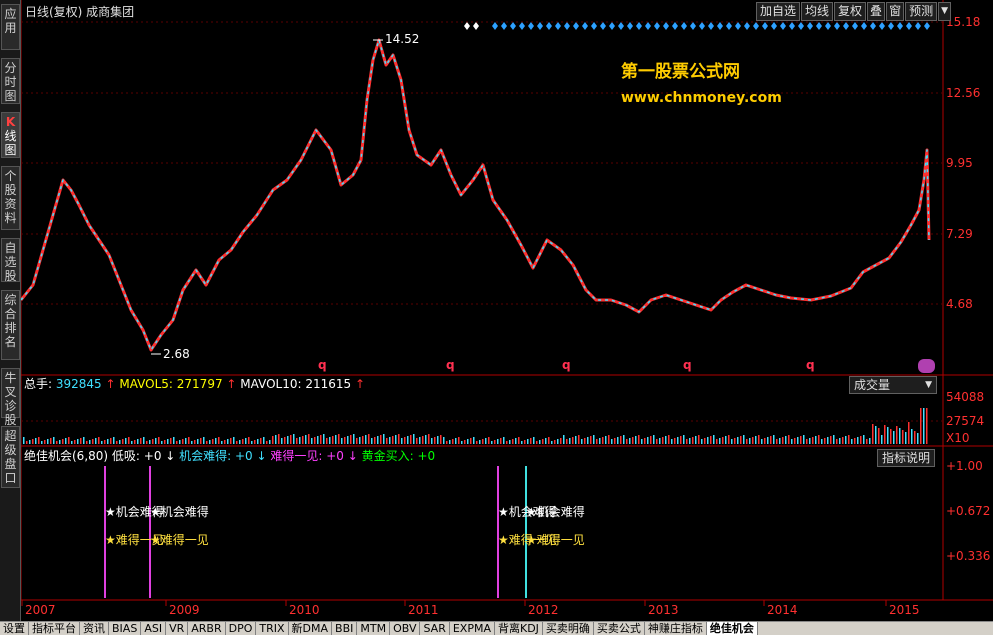 Image resolution: width=993 pixels, height=635 pixels. Describe the element at coordinates (184, 610) in the screenshot. I see `year-tick-label: 2009` at that location.